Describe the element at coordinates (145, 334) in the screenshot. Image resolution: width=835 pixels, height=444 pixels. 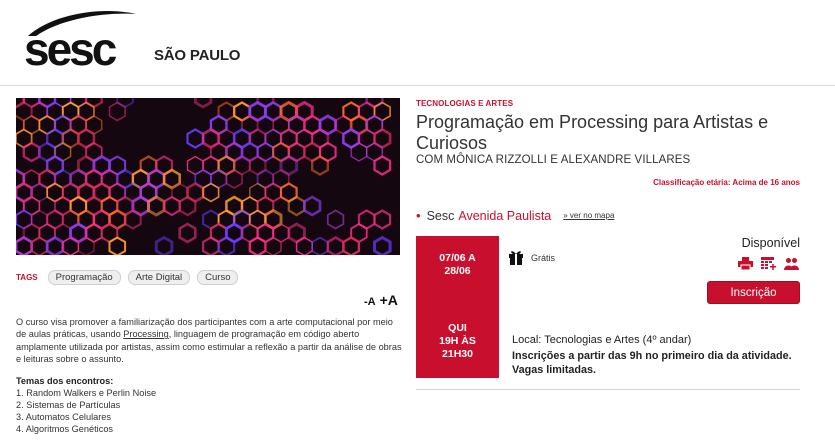
I see `processing-link: Processing` at that location.